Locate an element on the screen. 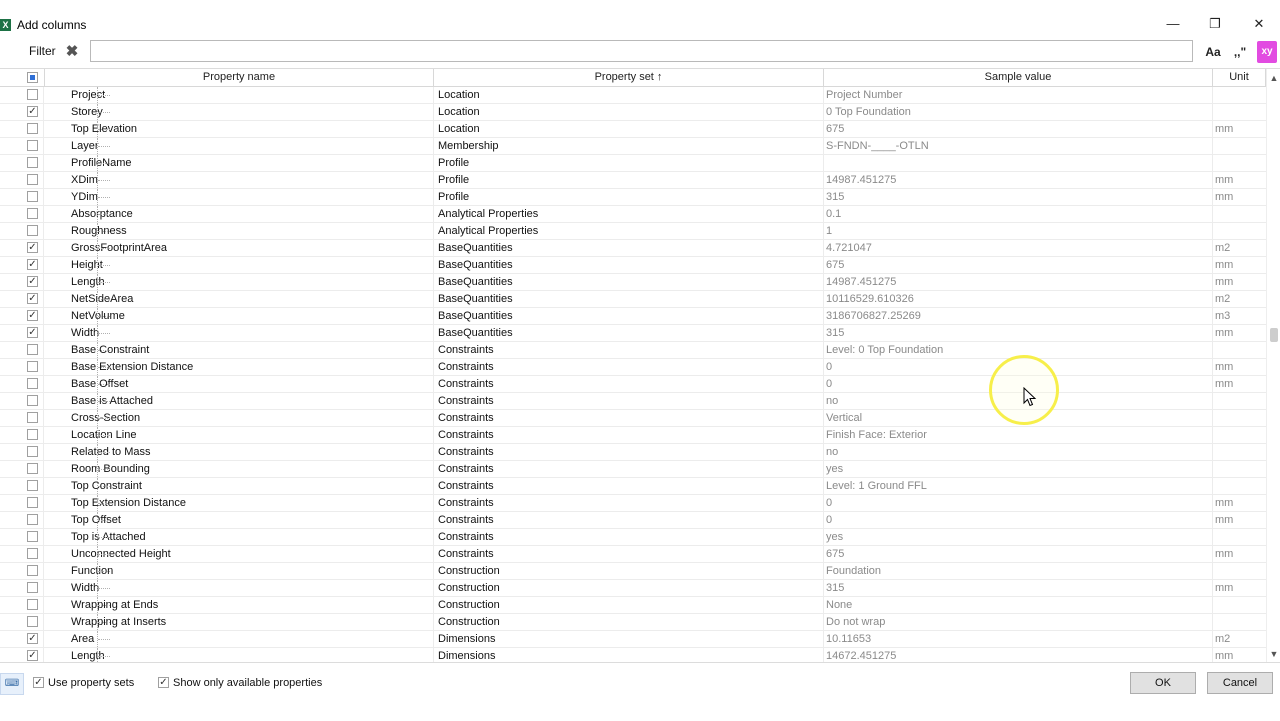  regex-xy-button: xy is located at coordinates (1267, 52).